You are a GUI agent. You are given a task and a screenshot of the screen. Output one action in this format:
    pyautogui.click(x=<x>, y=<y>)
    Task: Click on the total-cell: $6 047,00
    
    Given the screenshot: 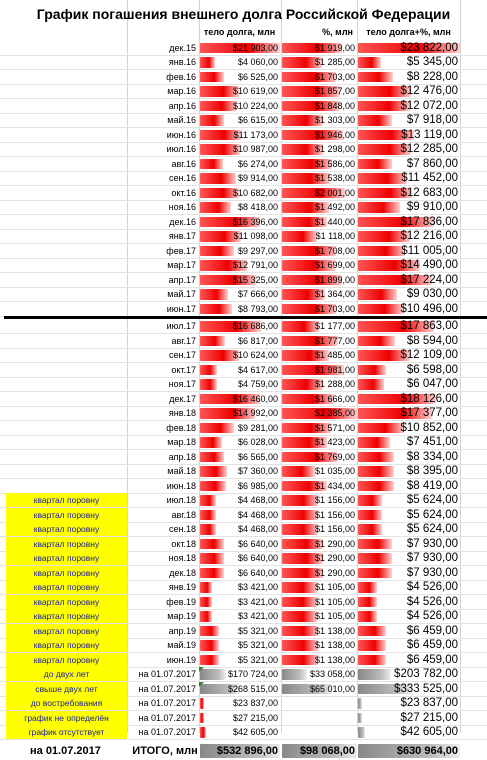 What is the action you would take?
    pyautogui.click(x=408, y=384)
    